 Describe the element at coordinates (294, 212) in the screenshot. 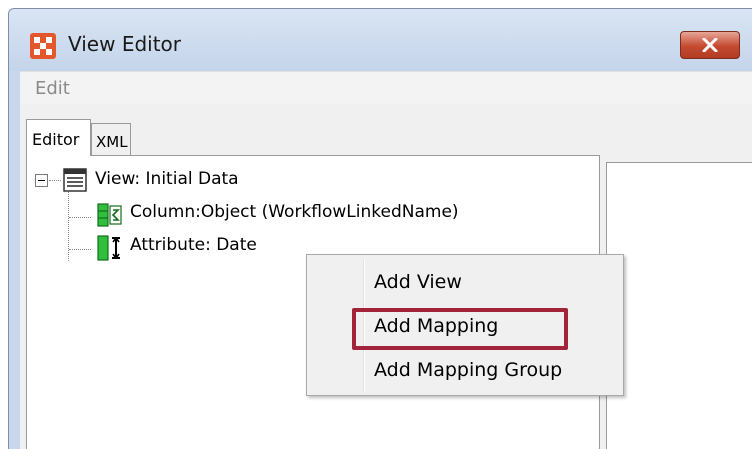

I see `tree-child-column-label: Column:Object (WorkflowLinkedName)` at that location.